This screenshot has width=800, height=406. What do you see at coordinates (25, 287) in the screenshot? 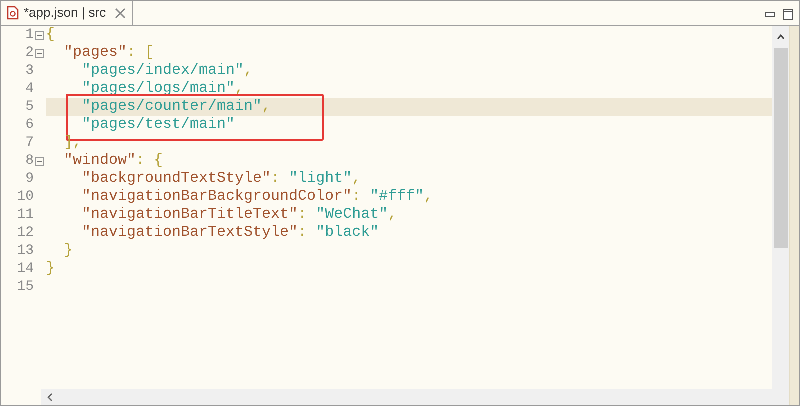
I see `line-number: 15` at bounding box center [25, 287].